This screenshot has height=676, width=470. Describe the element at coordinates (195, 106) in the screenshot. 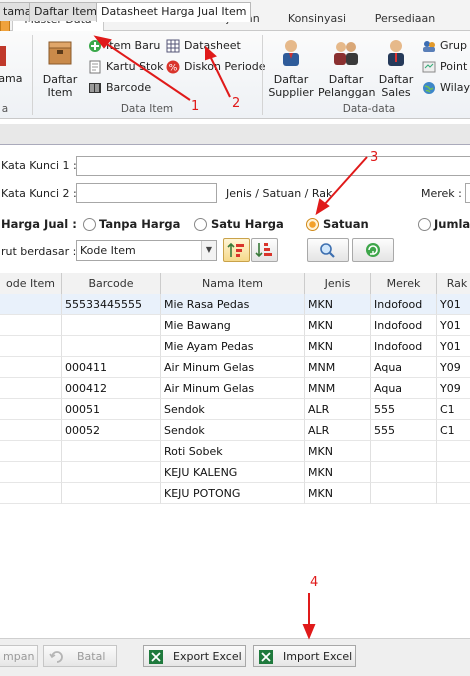

I see `annotation-label-1: 1` at that location.